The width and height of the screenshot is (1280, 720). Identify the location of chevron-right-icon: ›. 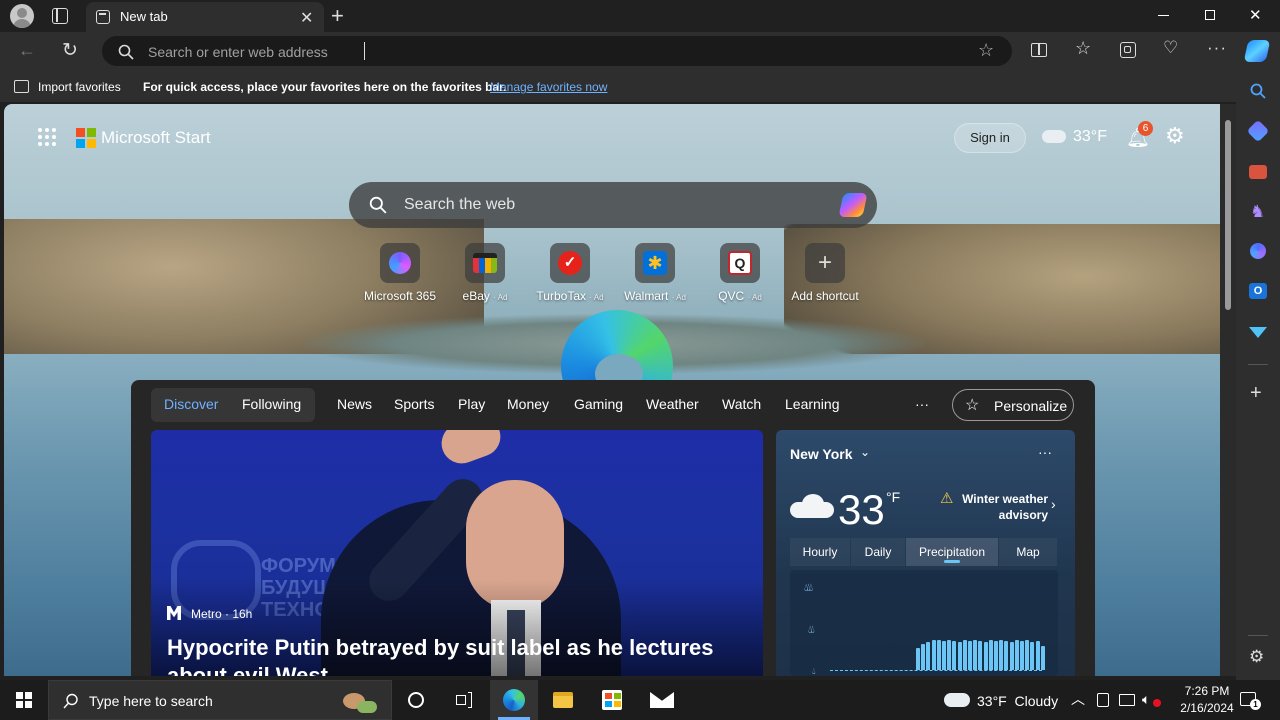
(1053, 504).